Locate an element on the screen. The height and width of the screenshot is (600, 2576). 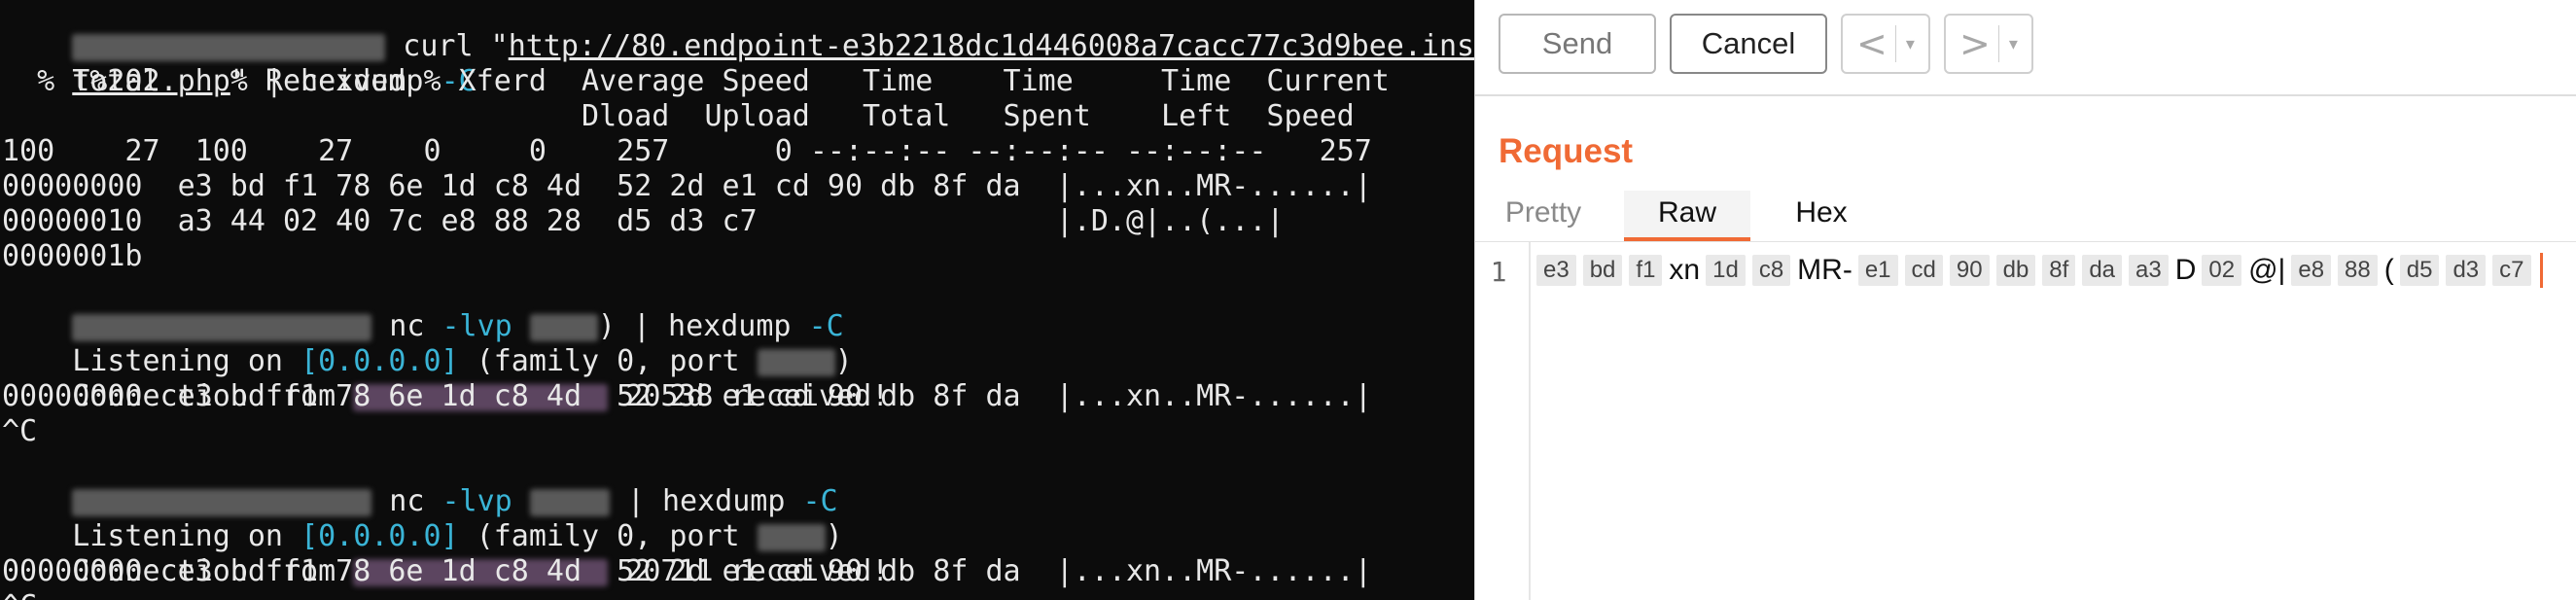
ascii-text-token: MR- is located at coordinates (1825, 270).